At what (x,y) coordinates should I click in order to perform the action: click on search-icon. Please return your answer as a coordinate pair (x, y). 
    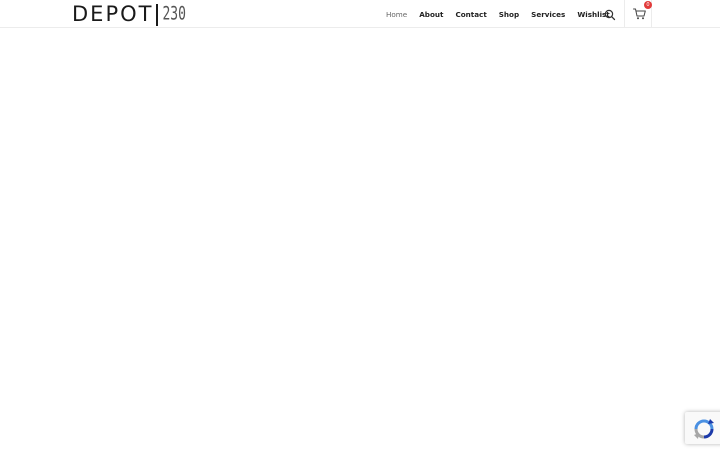
    Looking at the image, I should click on (610, 15).